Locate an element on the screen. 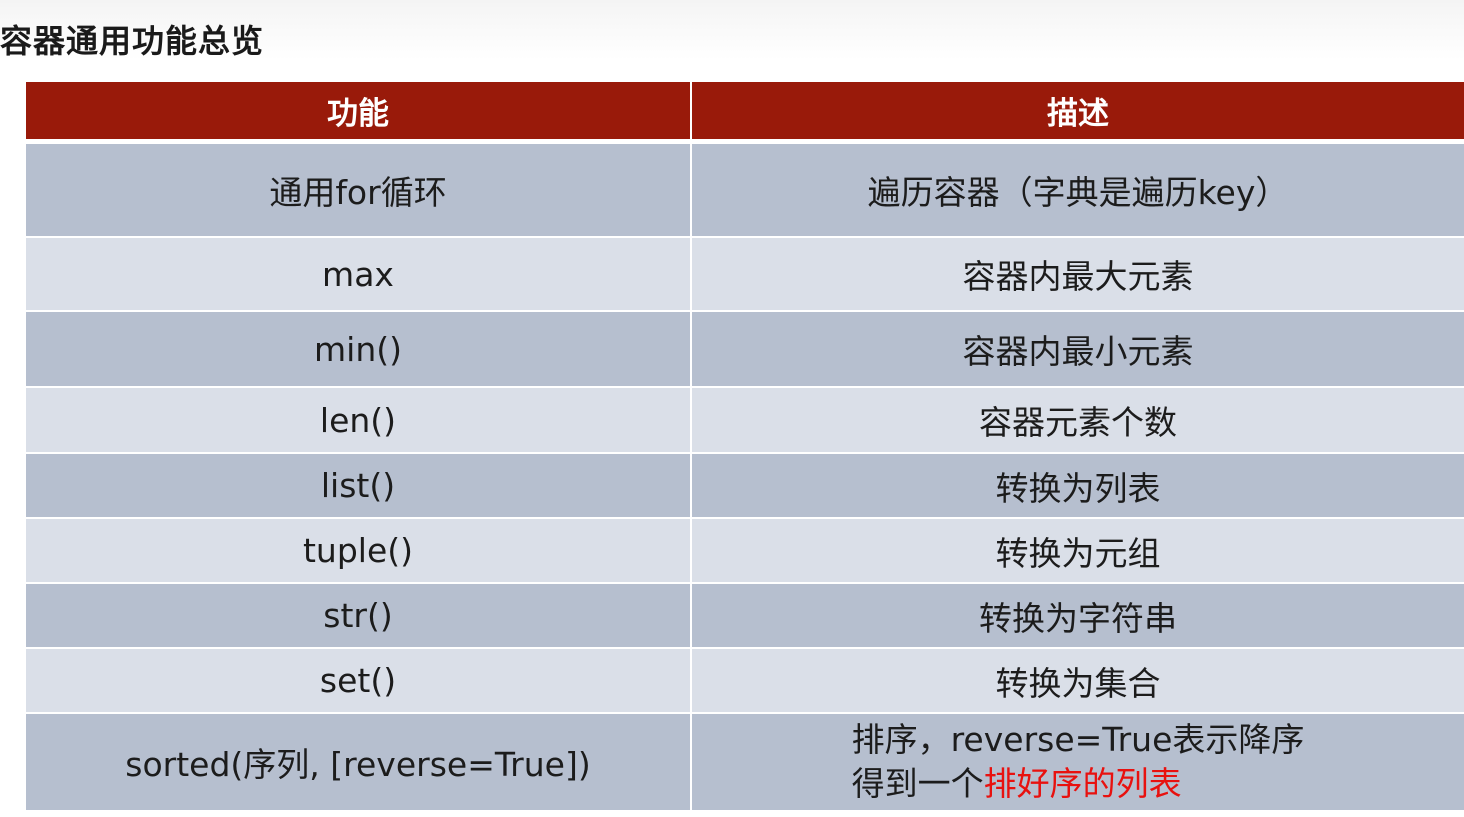  table-row: len() 容器元素个数 is located at coordinates (745, 420).